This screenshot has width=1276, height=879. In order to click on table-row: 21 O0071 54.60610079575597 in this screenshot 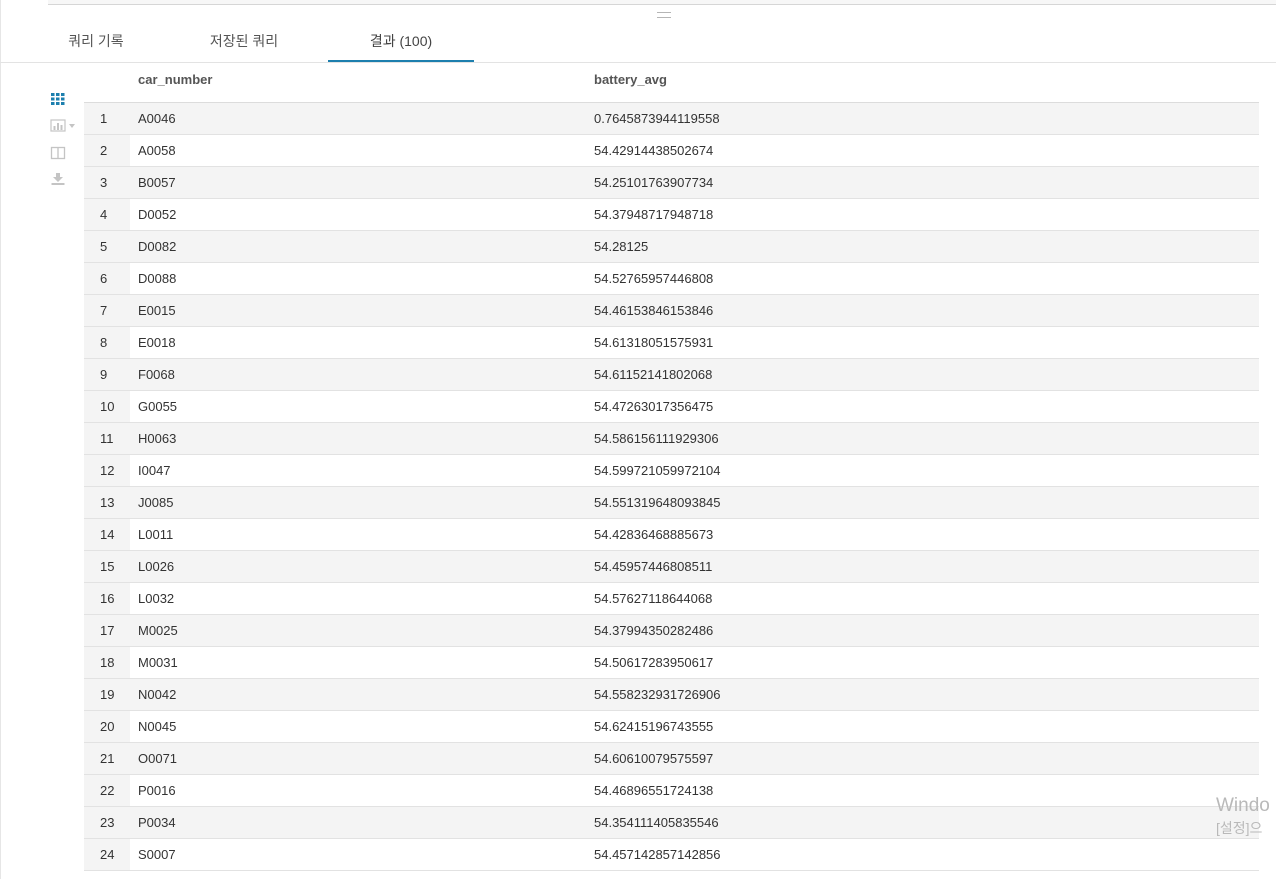, I will do `click(671, 759)`.